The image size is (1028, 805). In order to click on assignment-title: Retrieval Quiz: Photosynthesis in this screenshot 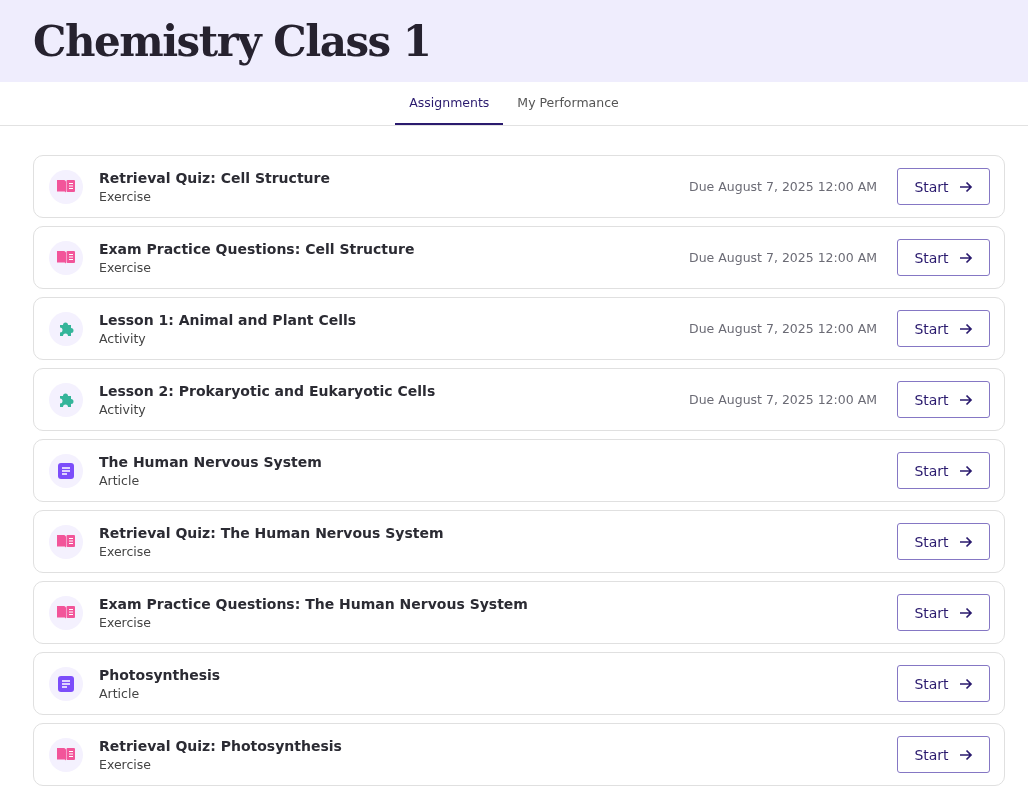, I will do `click(221, 745)`.